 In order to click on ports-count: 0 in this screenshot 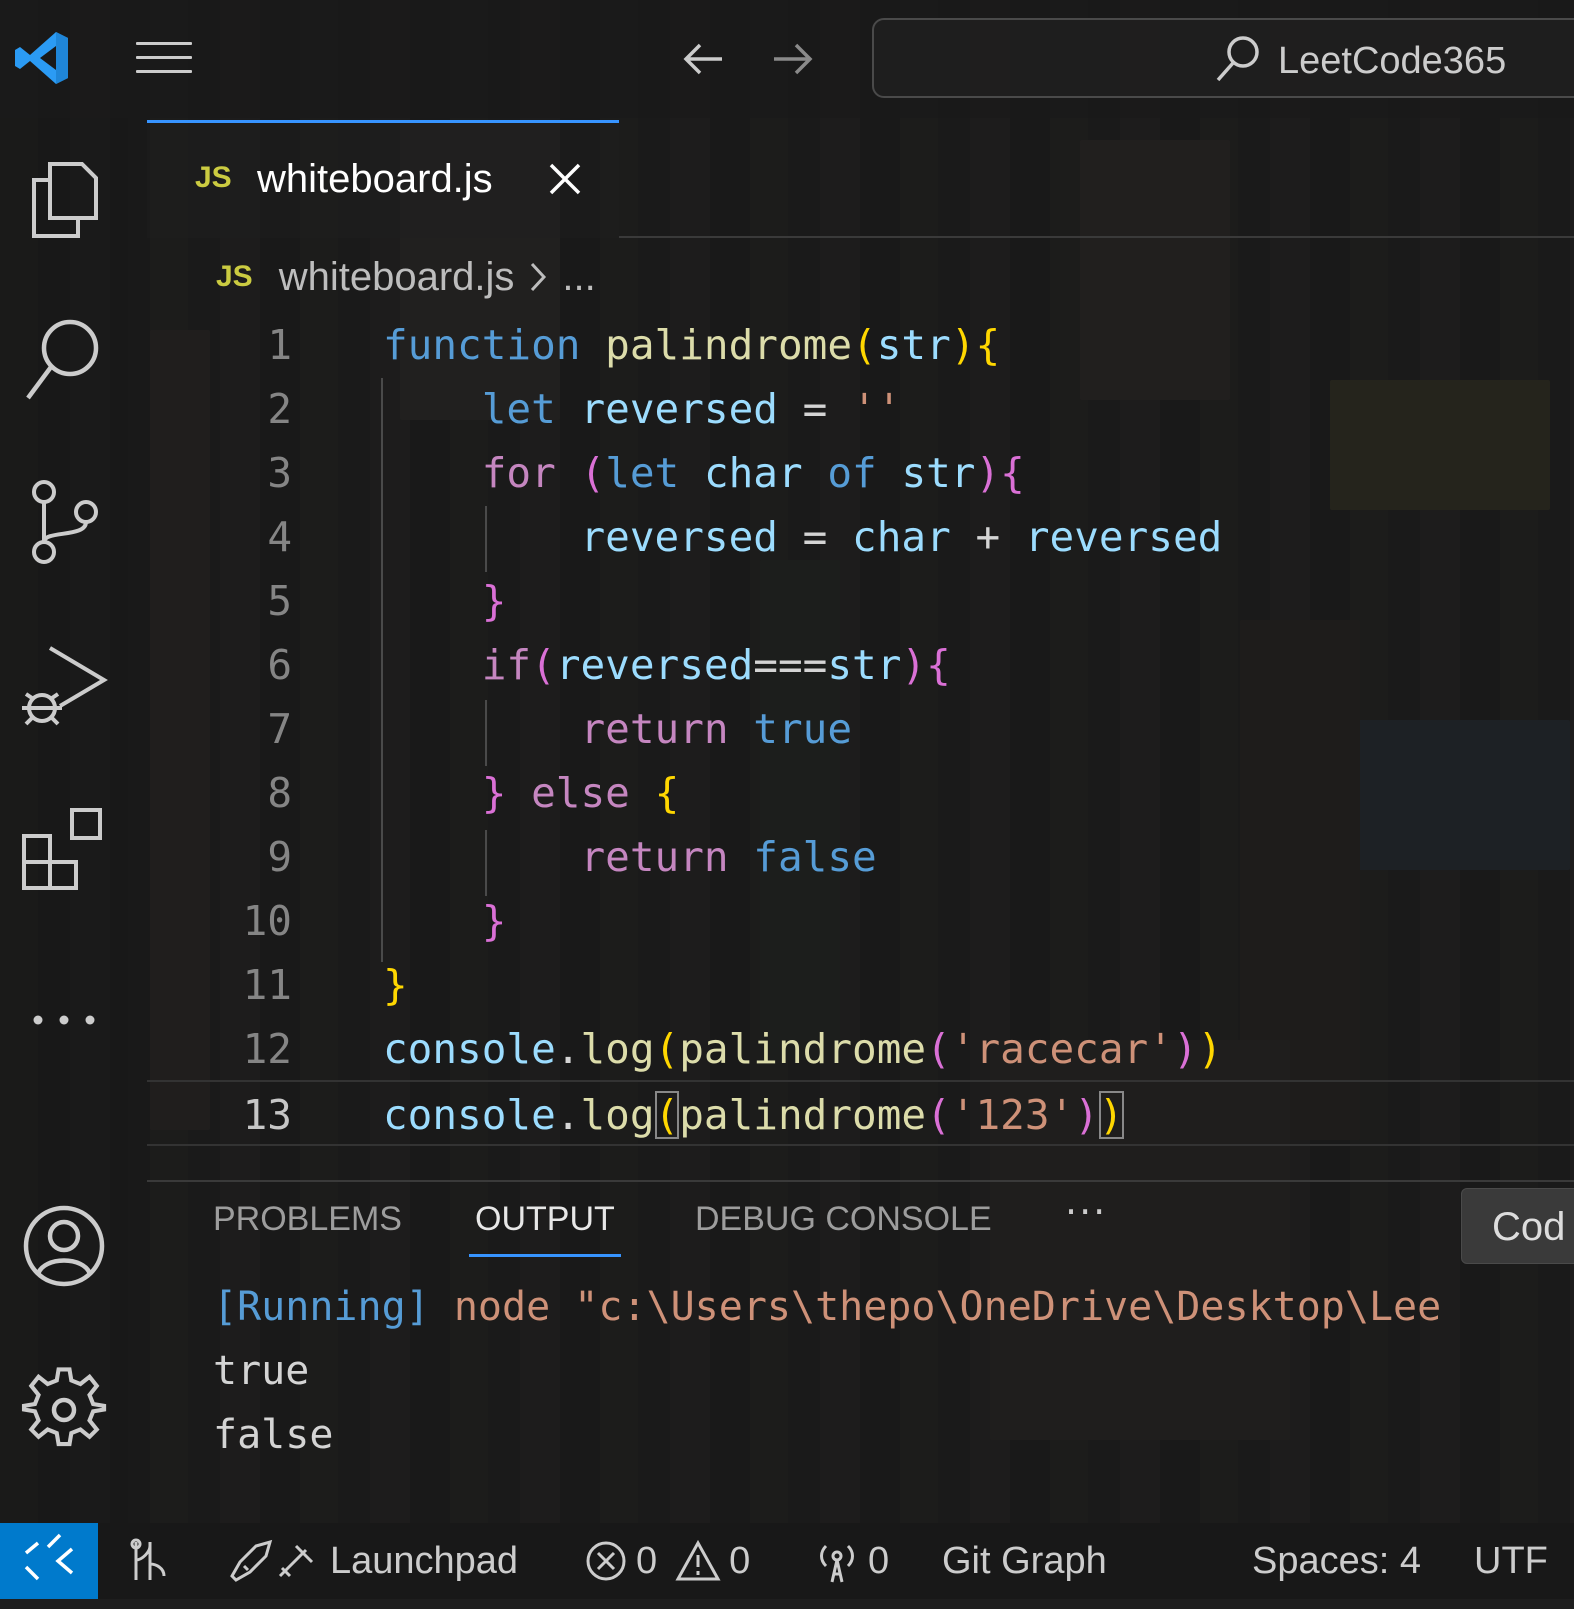, I will do `click(879, 1560)`.